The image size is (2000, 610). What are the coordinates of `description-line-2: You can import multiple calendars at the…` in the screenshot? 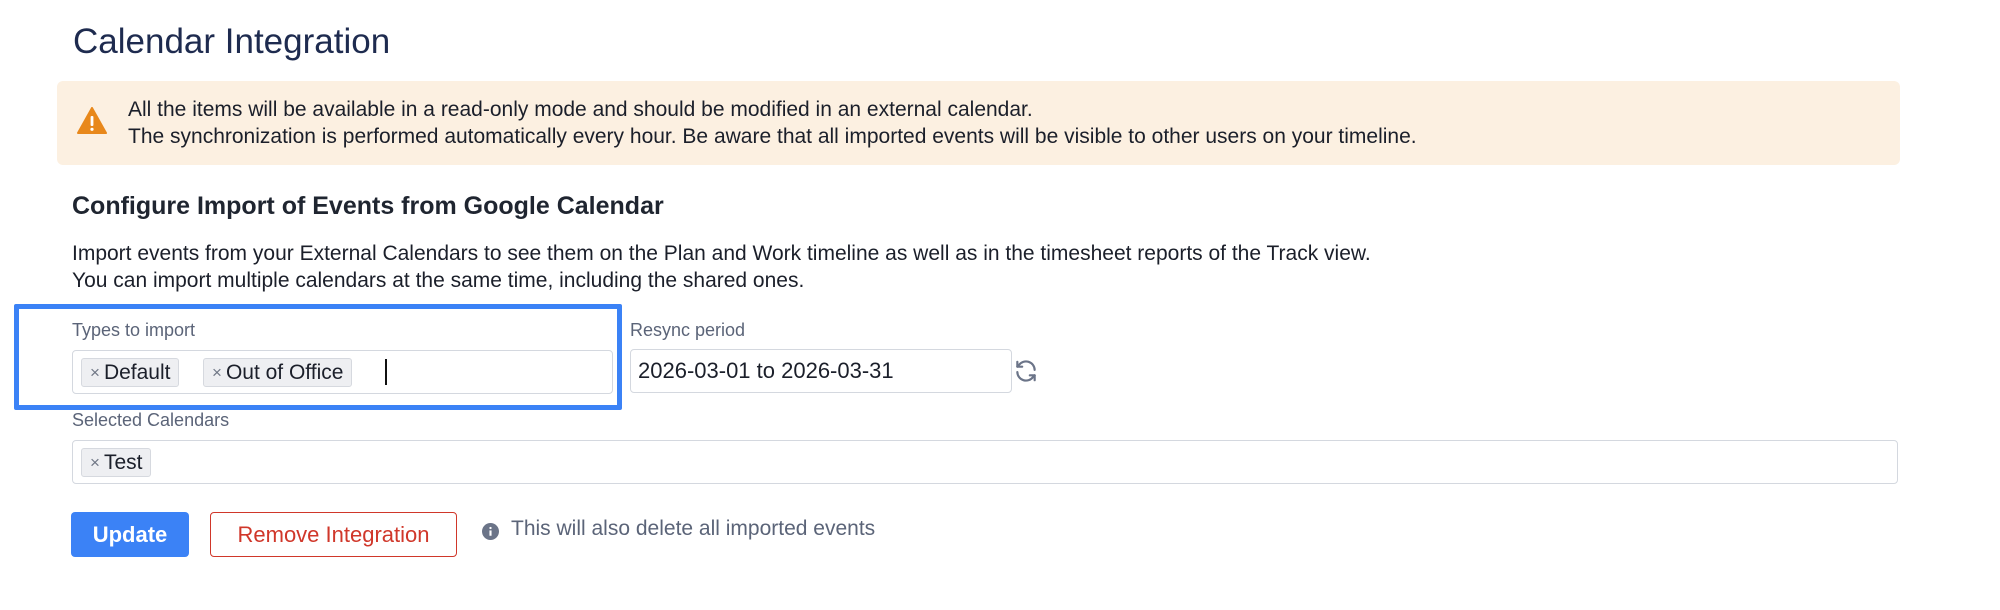 It's located at (438, 280).